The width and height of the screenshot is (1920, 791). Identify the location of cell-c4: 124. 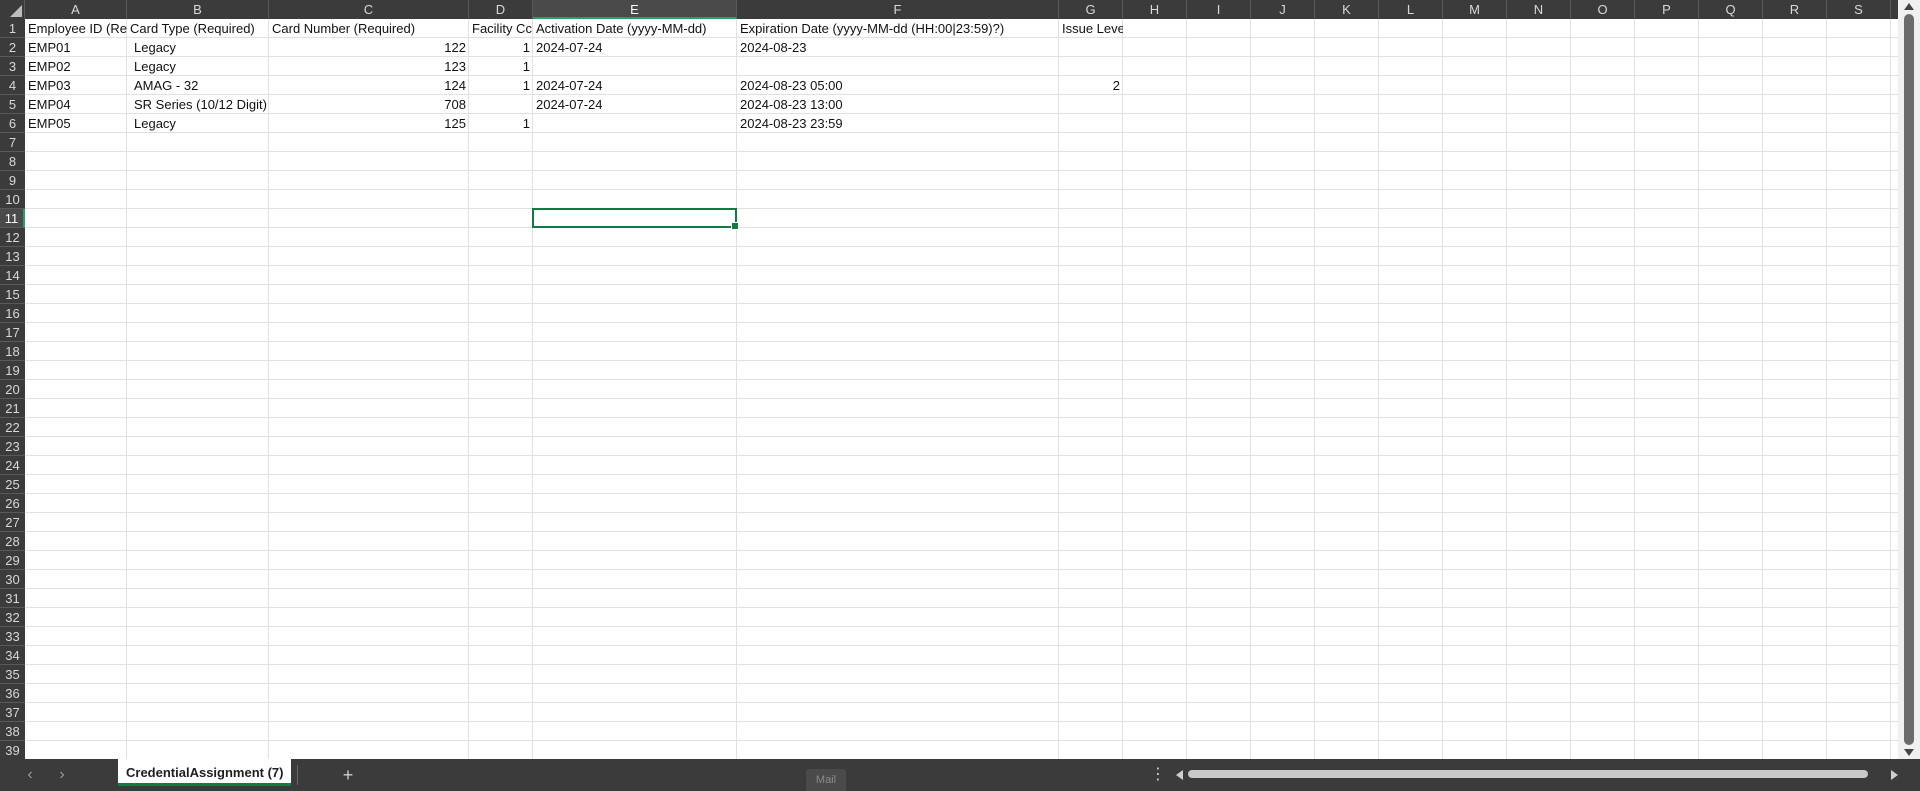
(369, 85).